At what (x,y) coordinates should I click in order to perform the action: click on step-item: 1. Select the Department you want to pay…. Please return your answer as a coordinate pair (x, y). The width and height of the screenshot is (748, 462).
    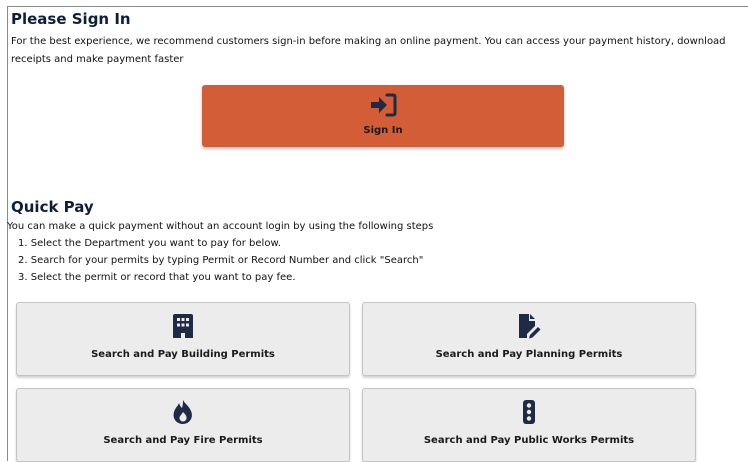
    Looking at the image, I should click on (149, 243).